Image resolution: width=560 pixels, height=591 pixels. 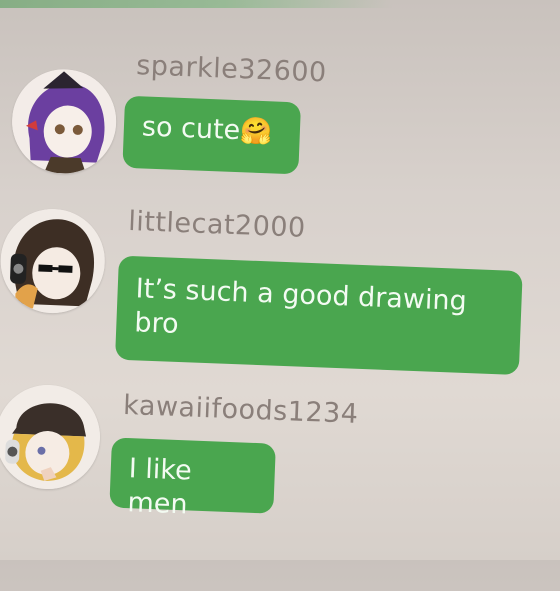 What do you see at coordinates (159, 487) in the screenshot?
I see `message-text: I like men` at bounding box center [159, 487].